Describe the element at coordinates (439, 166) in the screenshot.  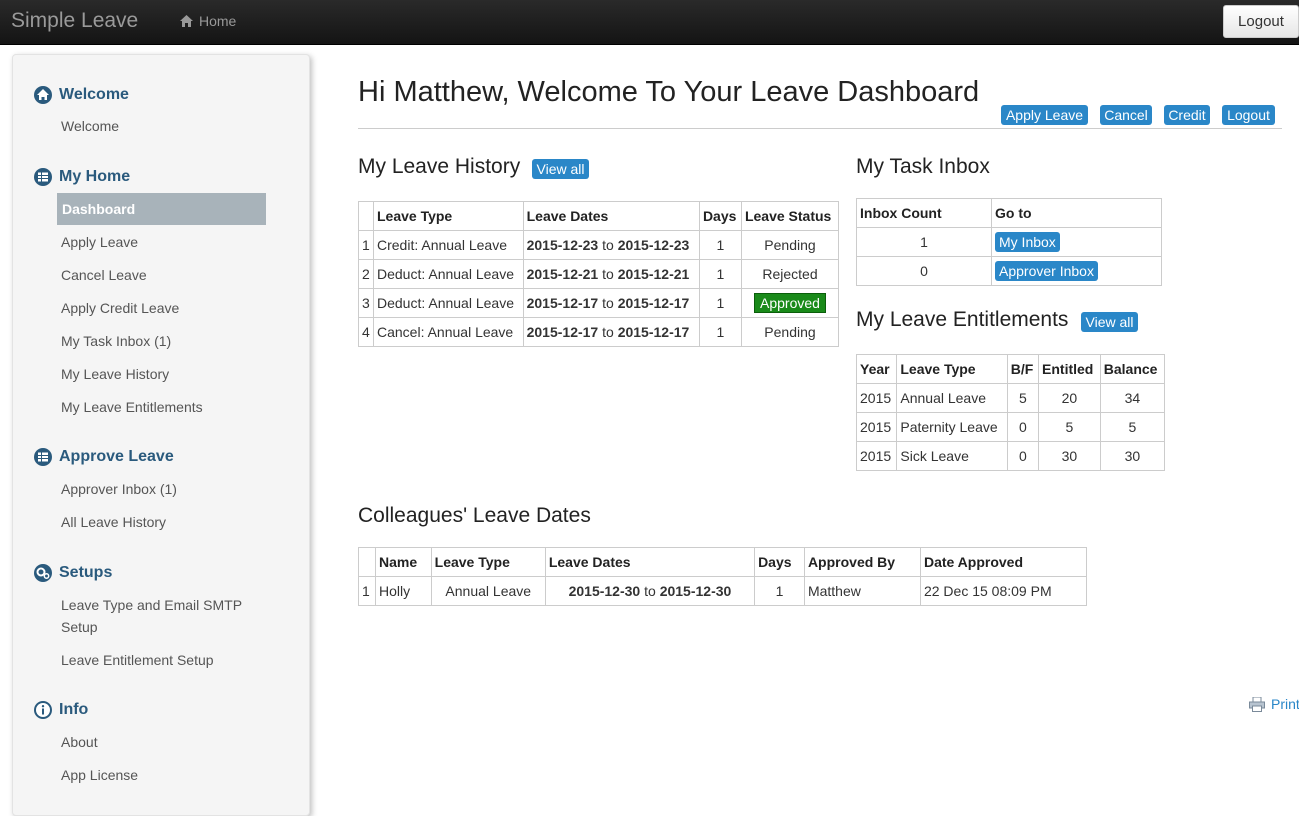
I see `leave-history-title: My Leave History` at that location.